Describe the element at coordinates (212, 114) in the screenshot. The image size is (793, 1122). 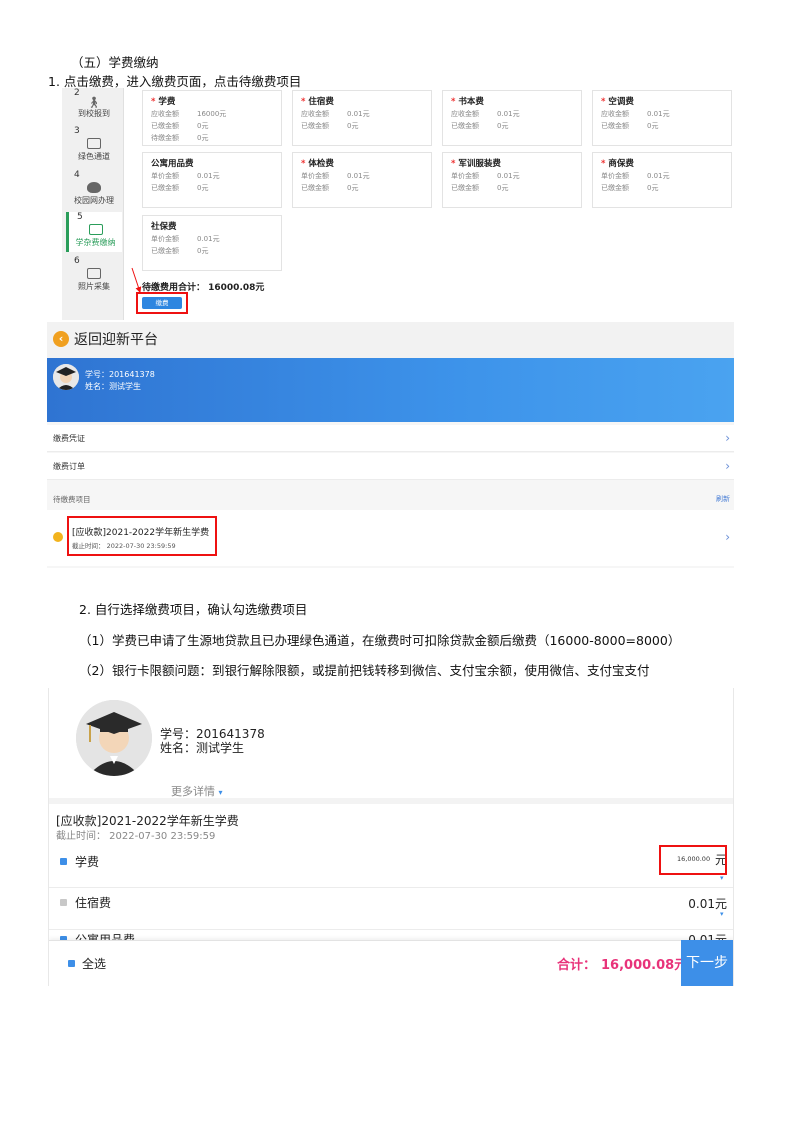
I see `fee-value: 16000元` at that location.